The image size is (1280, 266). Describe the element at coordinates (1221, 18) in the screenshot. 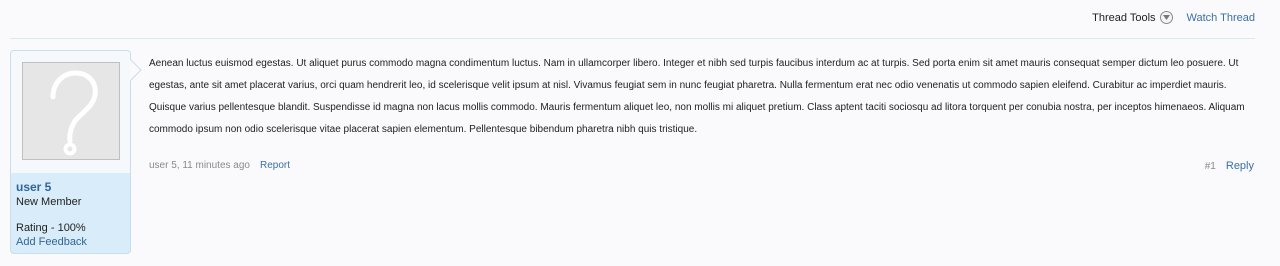

I see `watch-thread-link: Watch Thread` at that location.